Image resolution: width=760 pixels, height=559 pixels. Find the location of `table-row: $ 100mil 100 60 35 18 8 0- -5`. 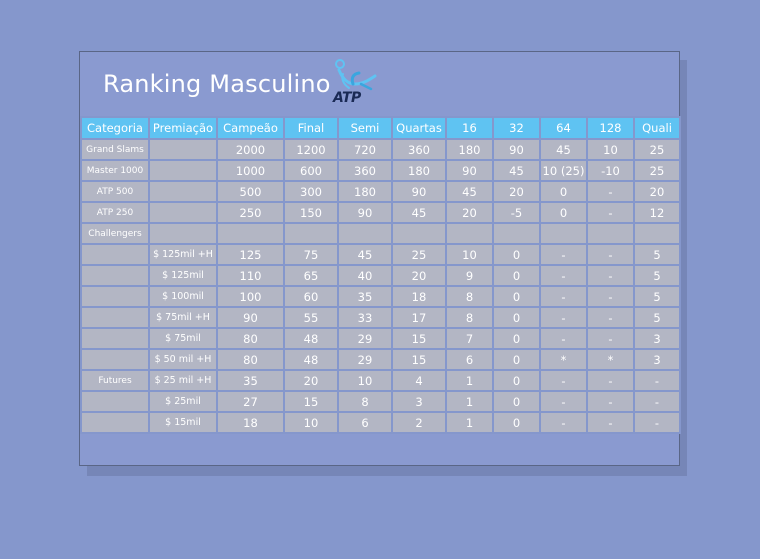

table-row: $ 100mil 100 60 35 18 8 0- -5 is located at coordinates (380, 296).